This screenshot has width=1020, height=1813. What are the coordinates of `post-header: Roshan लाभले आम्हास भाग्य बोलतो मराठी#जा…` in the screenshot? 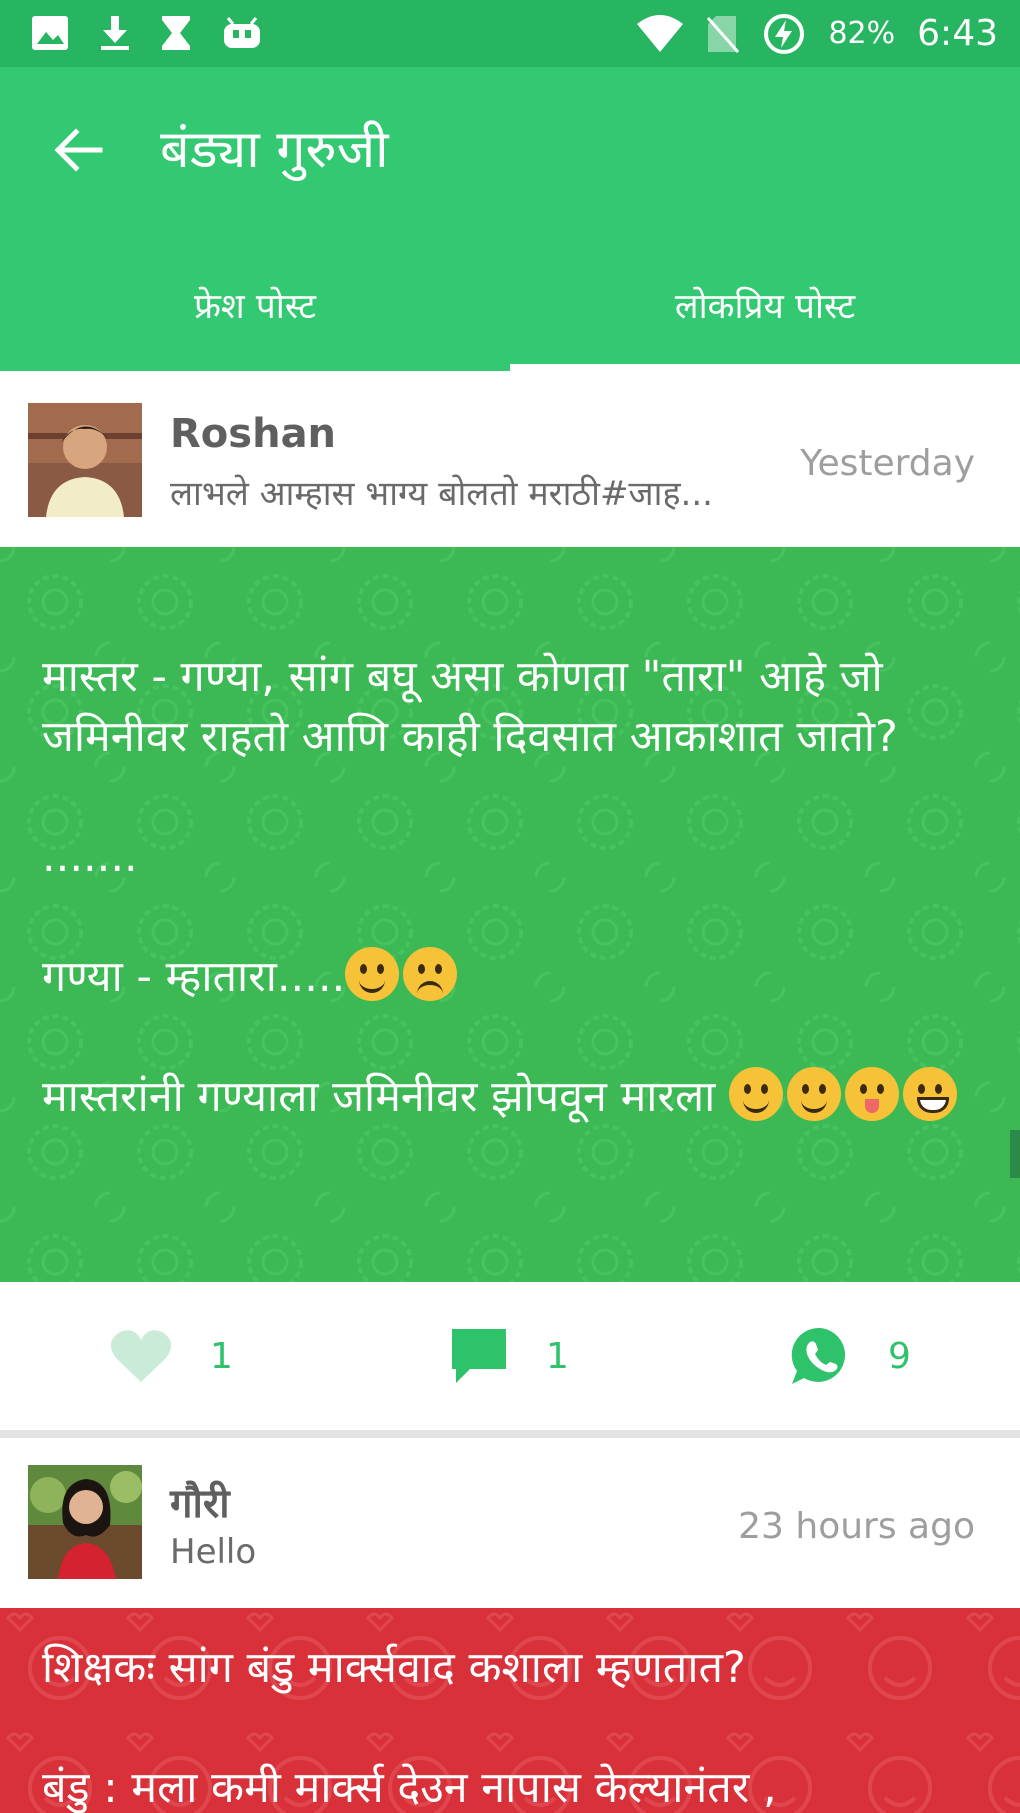 It's located at (510, 459).